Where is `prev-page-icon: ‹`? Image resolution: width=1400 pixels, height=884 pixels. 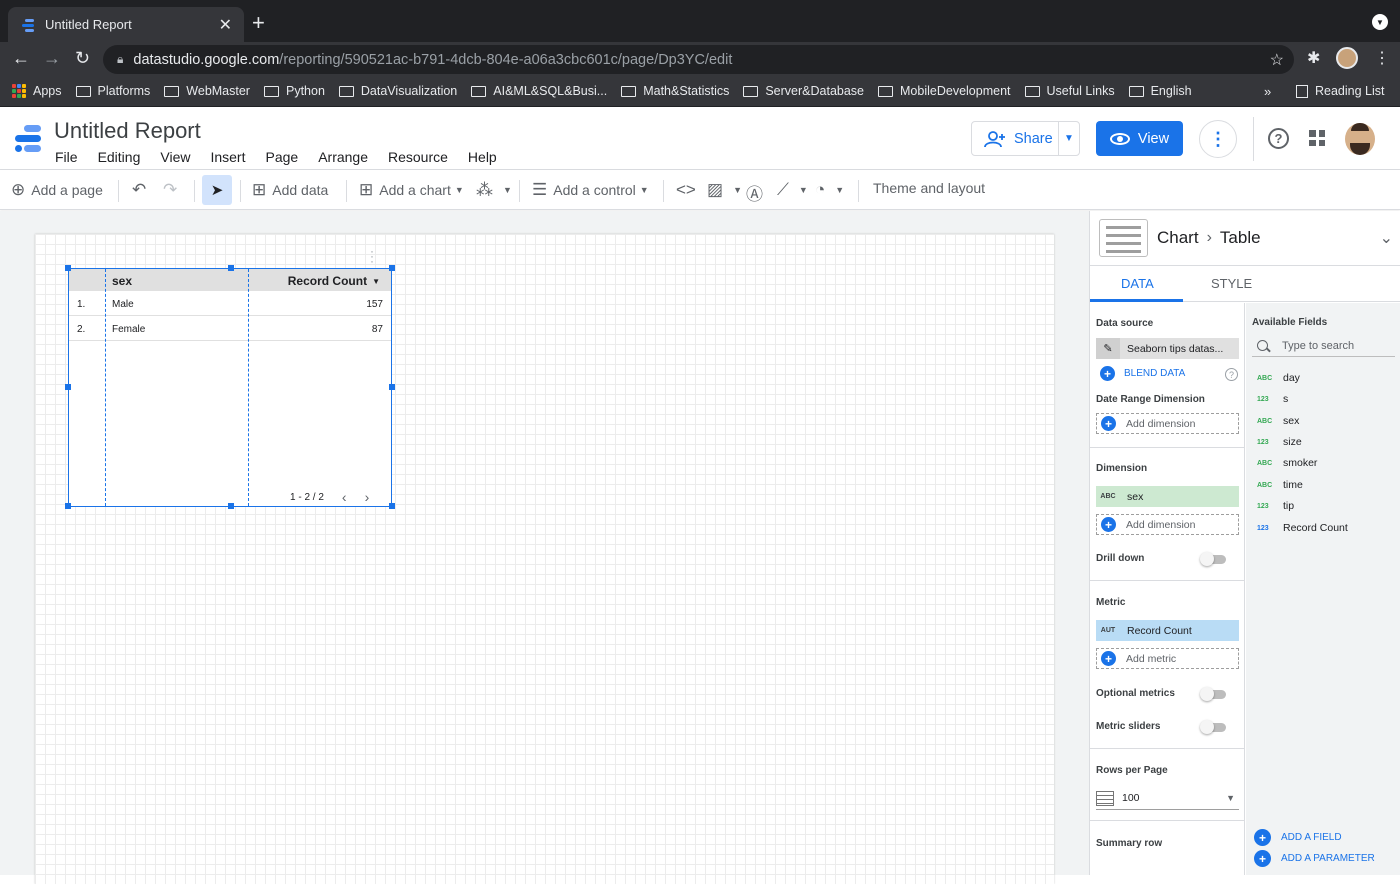
prev-page-icon: ‹ is located at coordinates (344, 497).